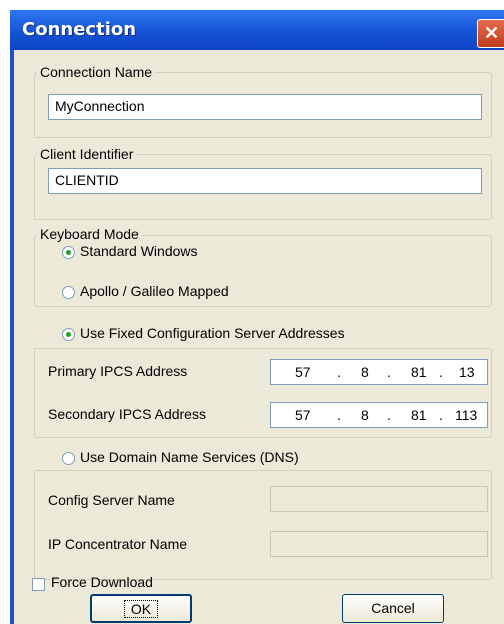  Describe the element at coordinates (127, 414) in the screenshot. I see `secondary-ipcs-label: Secondary IPCS Address` at that location.